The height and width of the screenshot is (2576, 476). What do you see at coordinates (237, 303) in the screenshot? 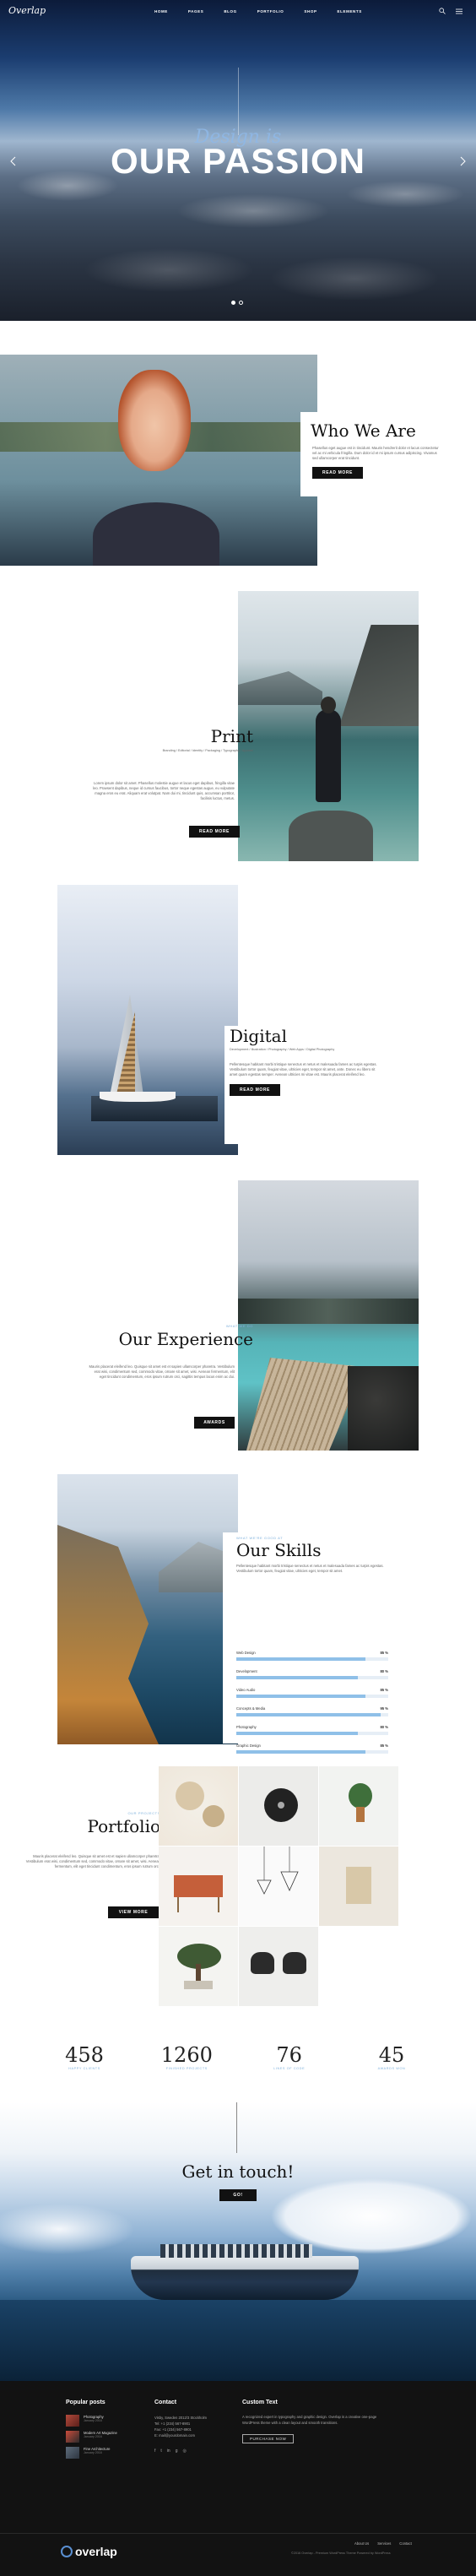
I see `slider-dots` at bounding box center [237, 303].